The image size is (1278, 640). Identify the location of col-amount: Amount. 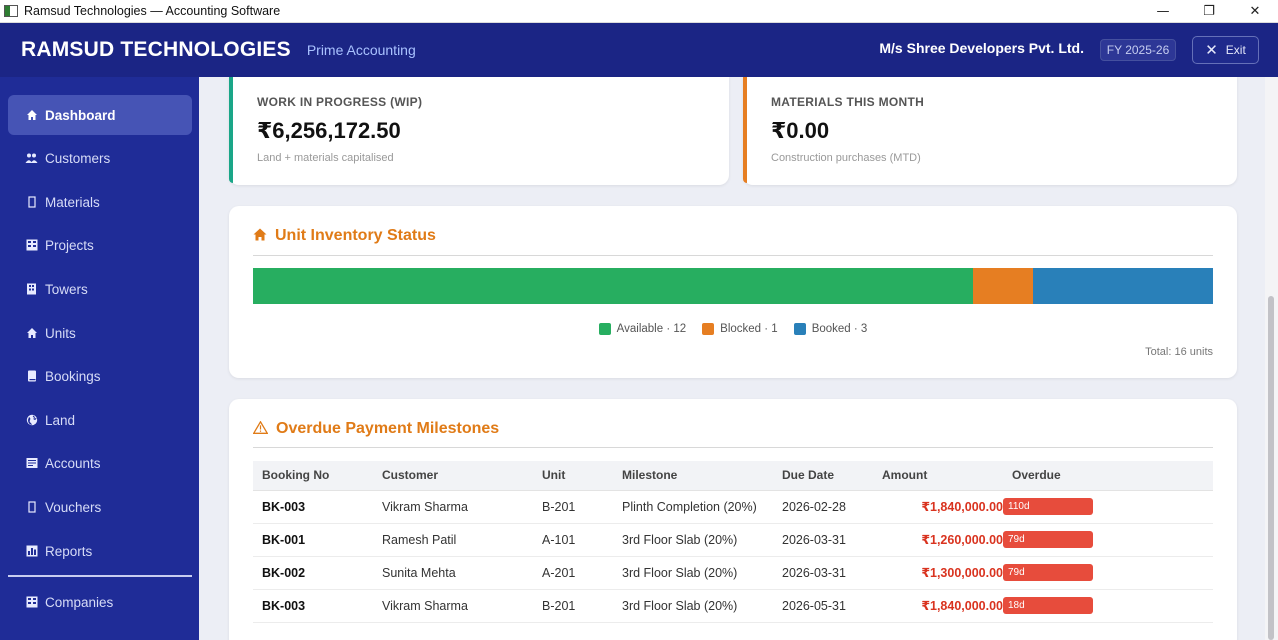
(938, 476).